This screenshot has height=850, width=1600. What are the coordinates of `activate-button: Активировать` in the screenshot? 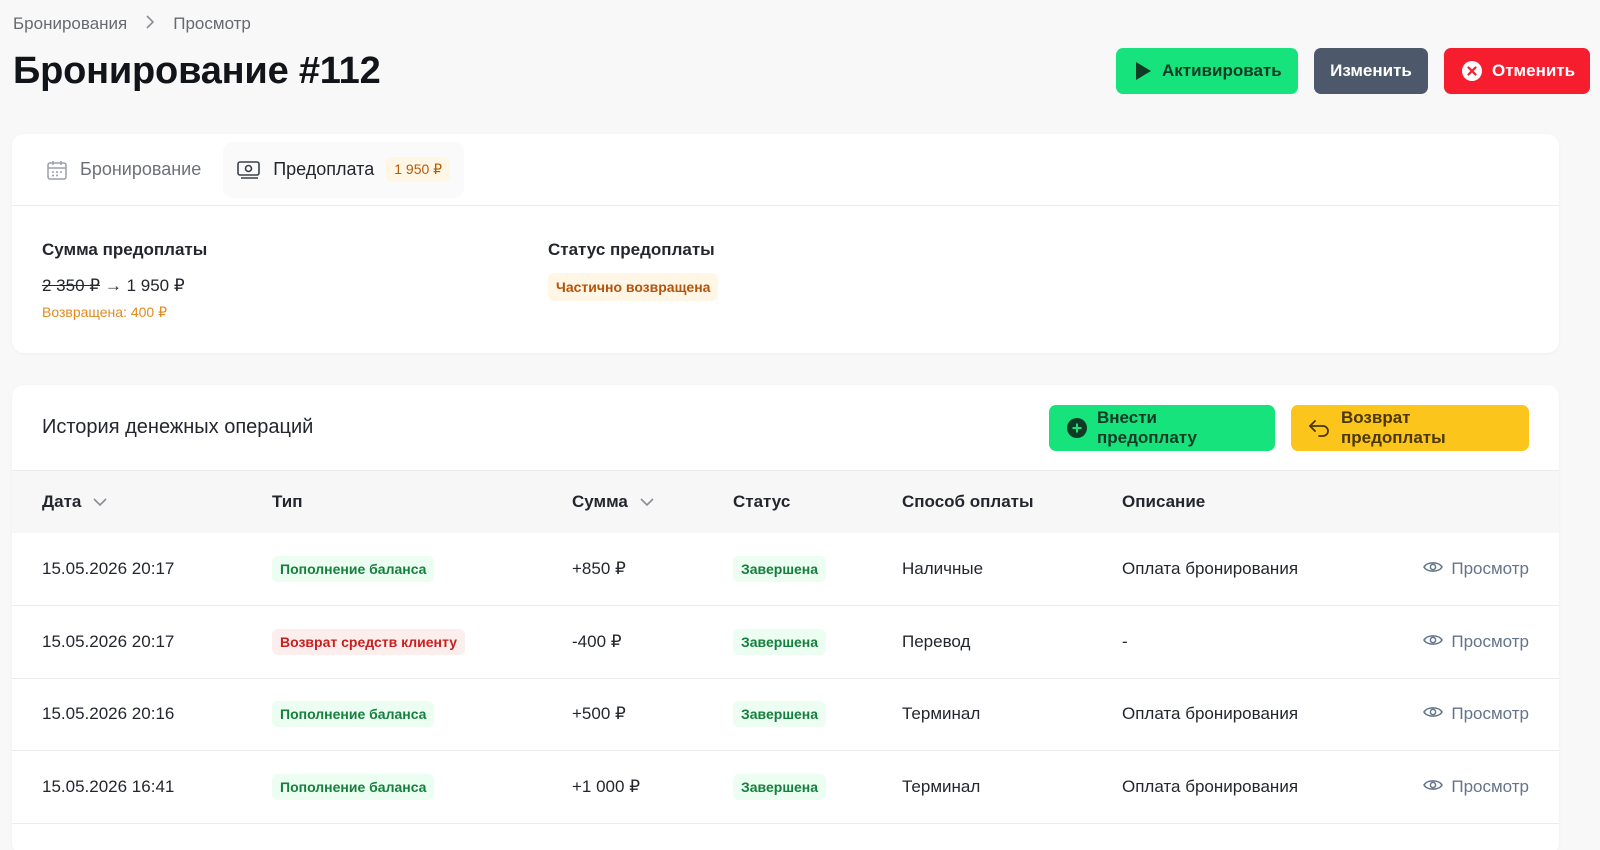 It's located at (1207, 71).